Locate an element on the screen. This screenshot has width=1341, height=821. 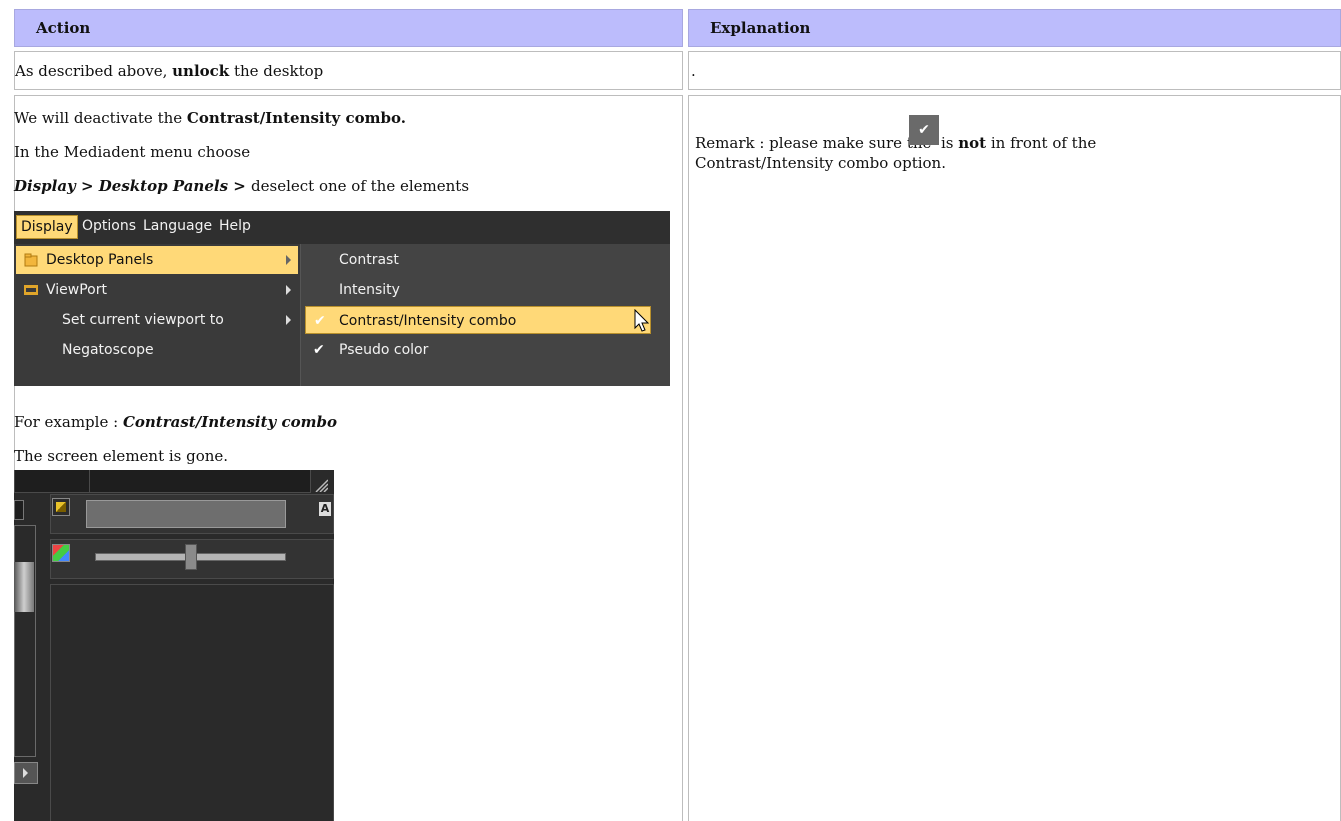
left-panel is located at coordinates (25, 641).